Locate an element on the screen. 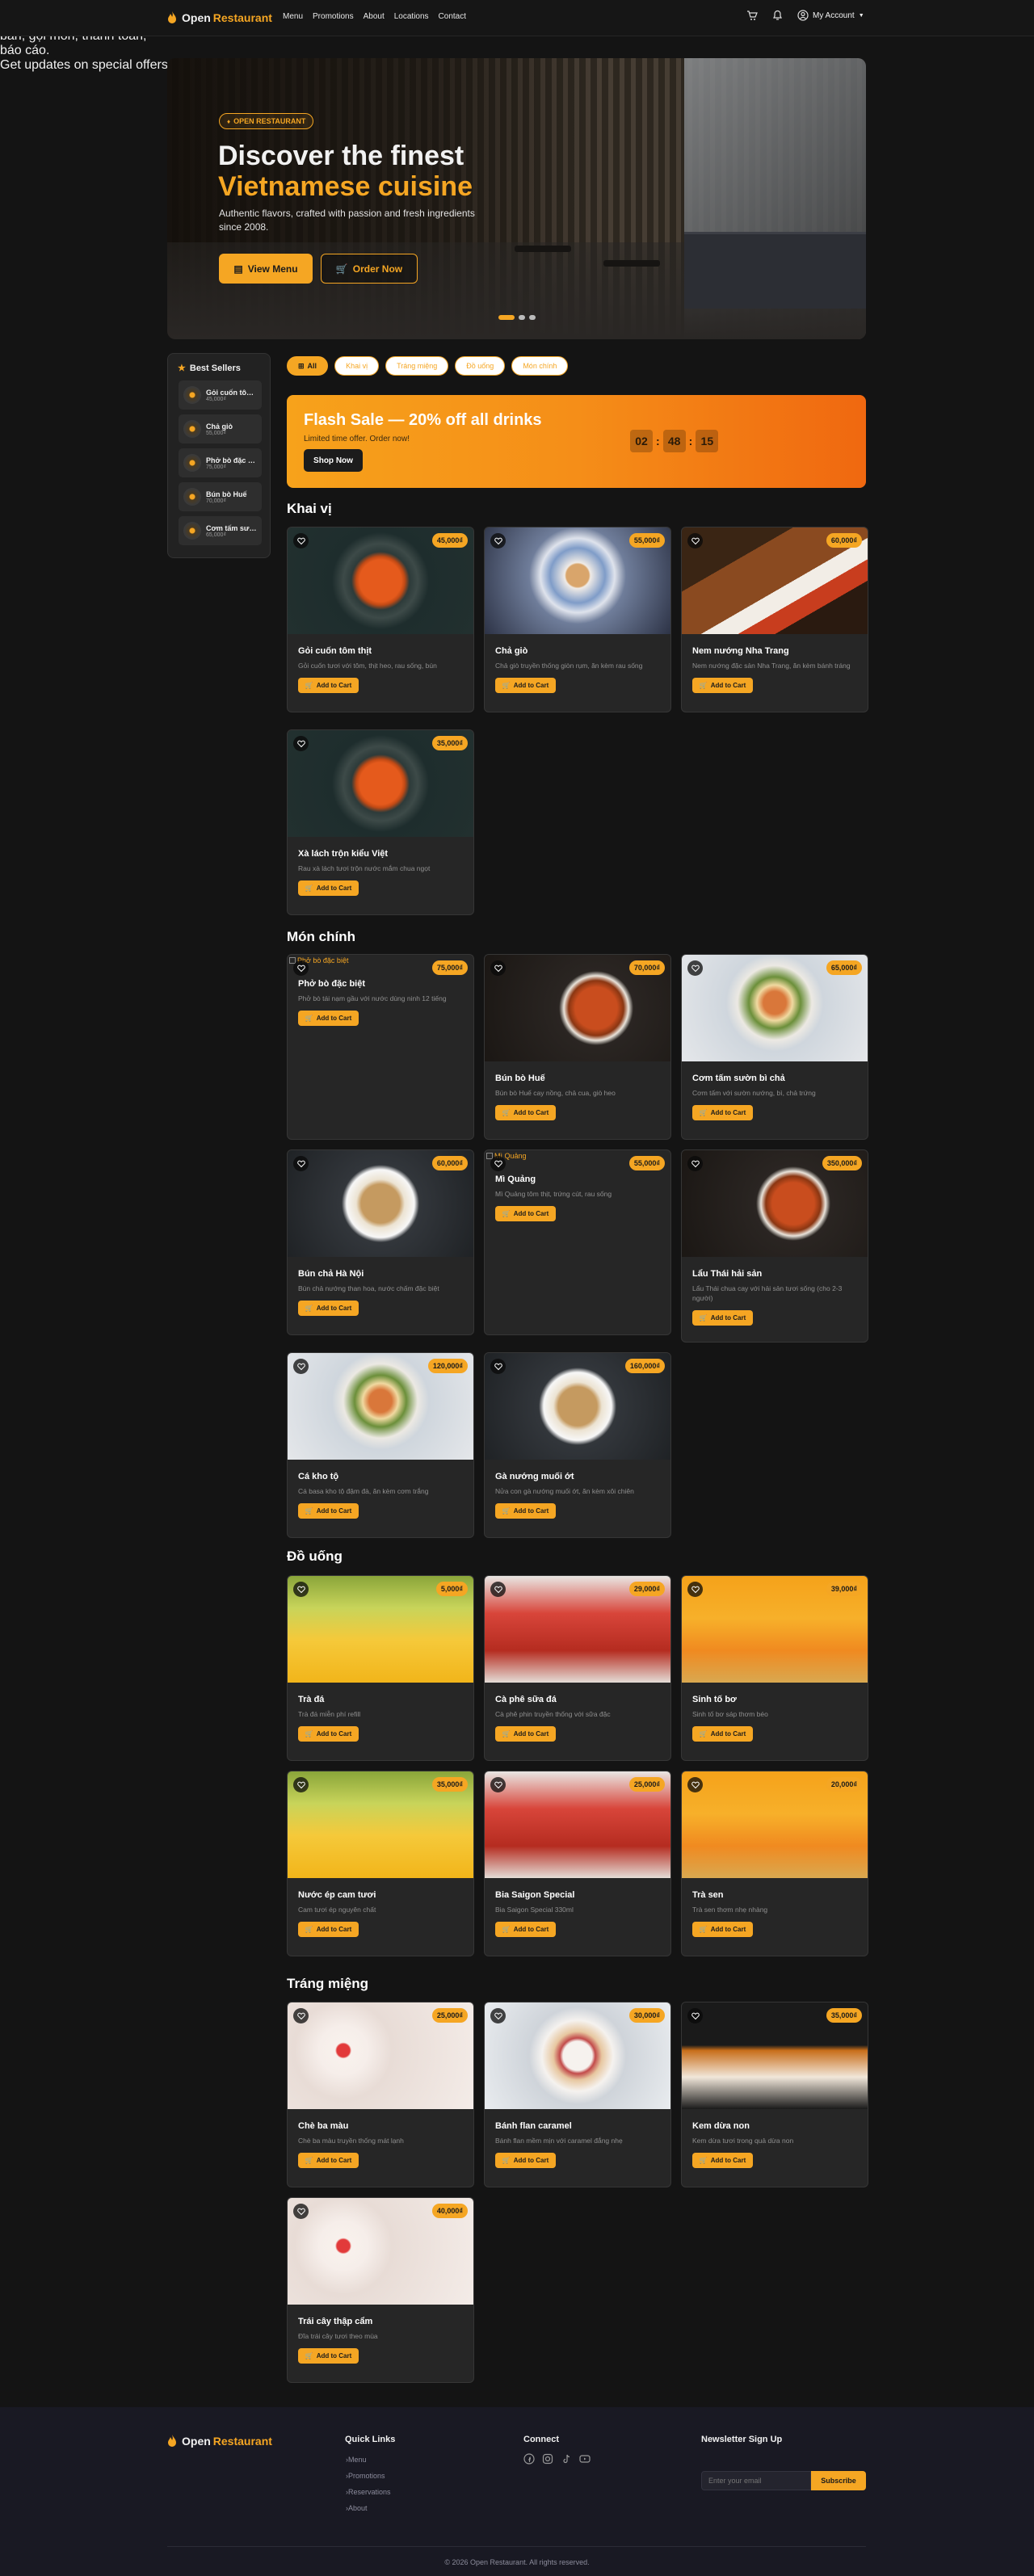 This screenshot has height=2576, width=1034. best-seller-item: Gỏi cuốn tôm thịt45,000₫ is located at coordinates (220, 395).